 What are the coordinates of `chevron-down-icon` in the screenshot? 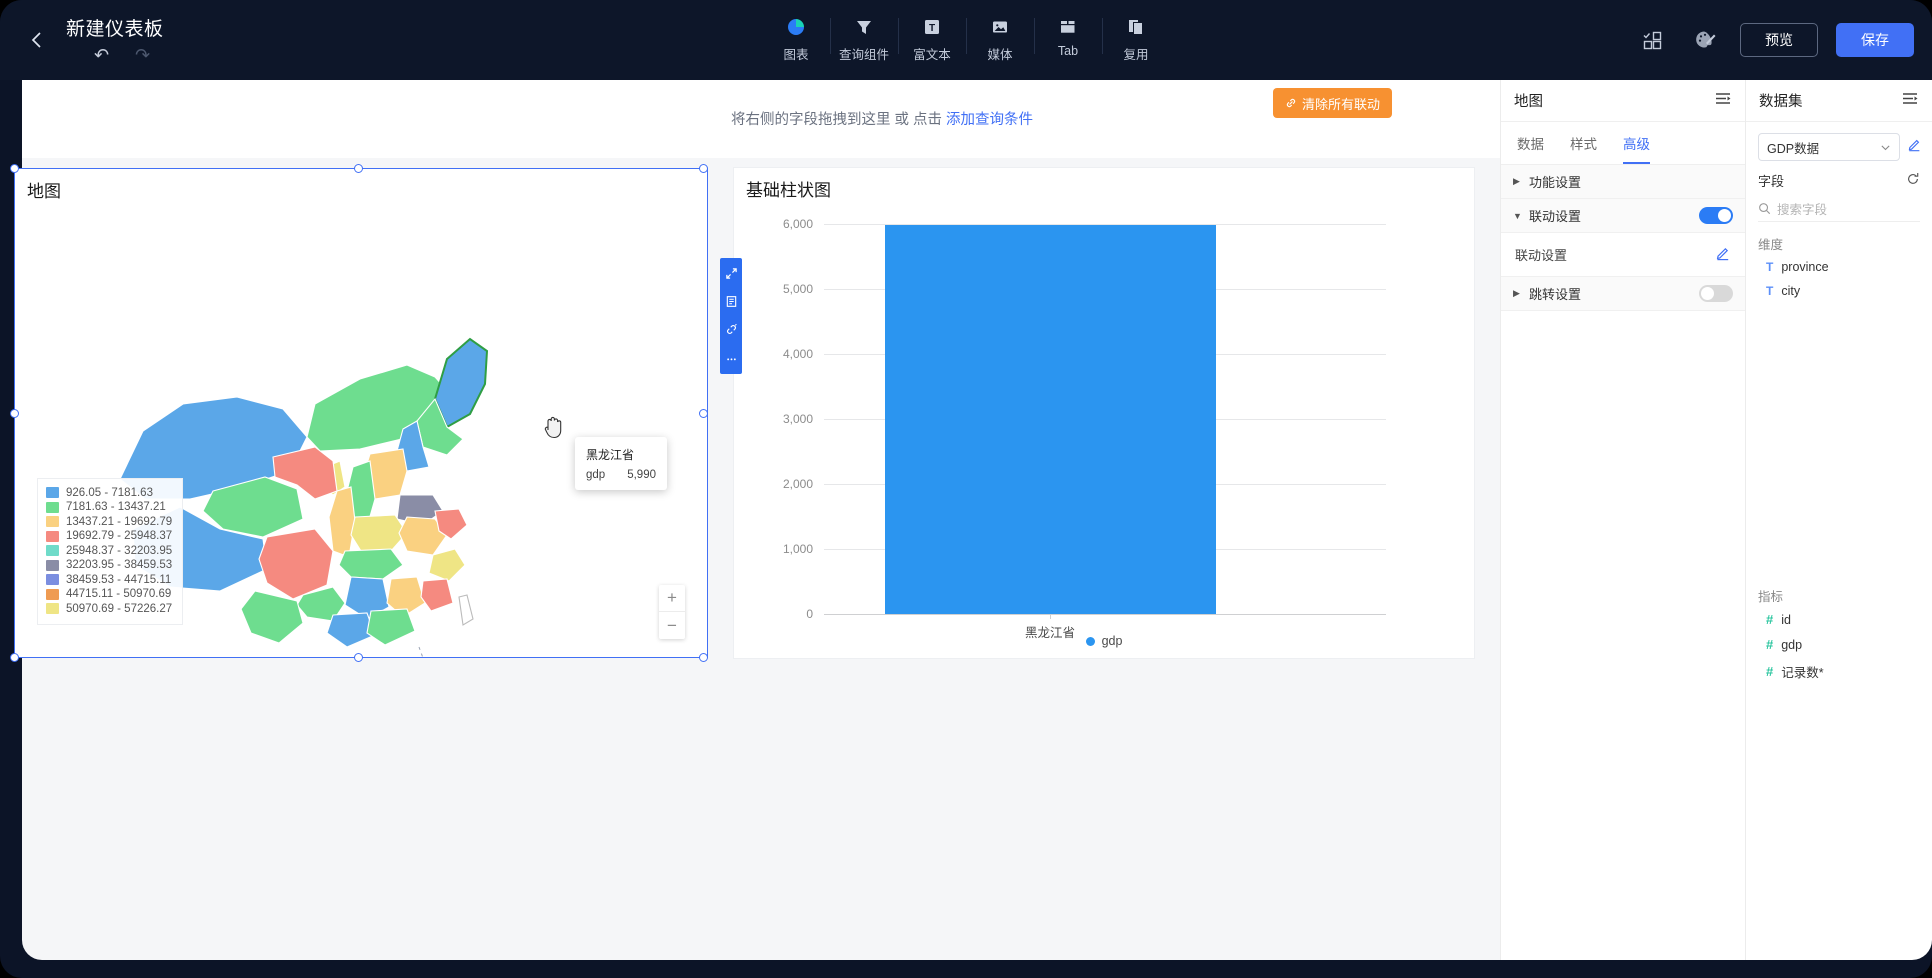 It's located at (1885, 147).